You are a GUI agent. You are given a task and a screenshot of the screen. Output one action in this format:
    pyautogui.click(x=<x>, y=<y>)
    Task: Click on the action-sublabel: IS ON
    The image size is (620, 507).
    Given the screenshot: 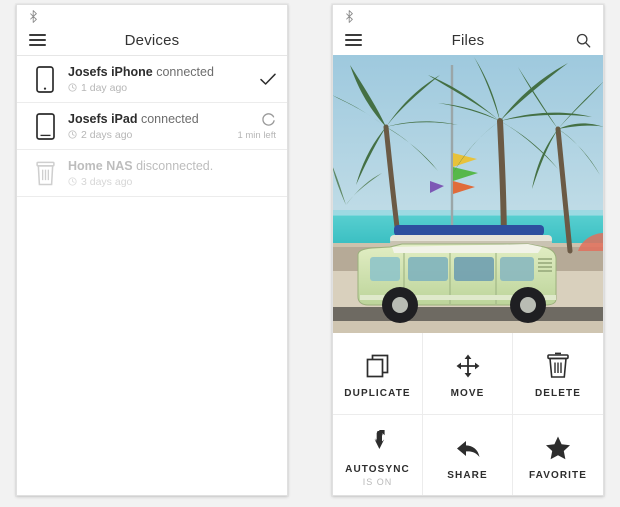 What is the action you would take?
    pyautogui.click(x=377, y=482)
    